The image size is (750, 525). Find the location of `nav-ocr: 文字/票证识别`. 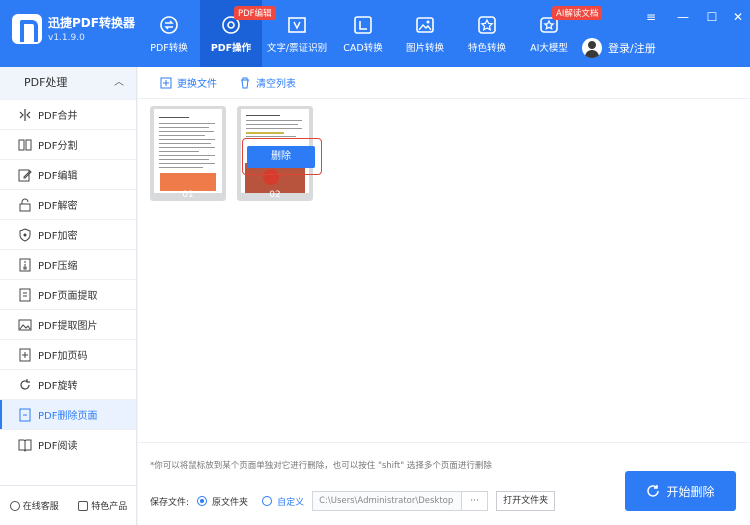

nav-ocr: 文字/票证识别 is located at coordinates (297, 33).